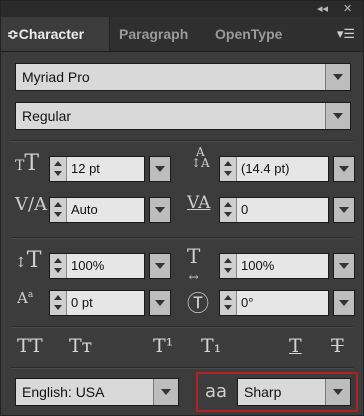 The height and width of the screenshot is (416, 364). I want to click on tracking-input: 0, so click(274, 210).